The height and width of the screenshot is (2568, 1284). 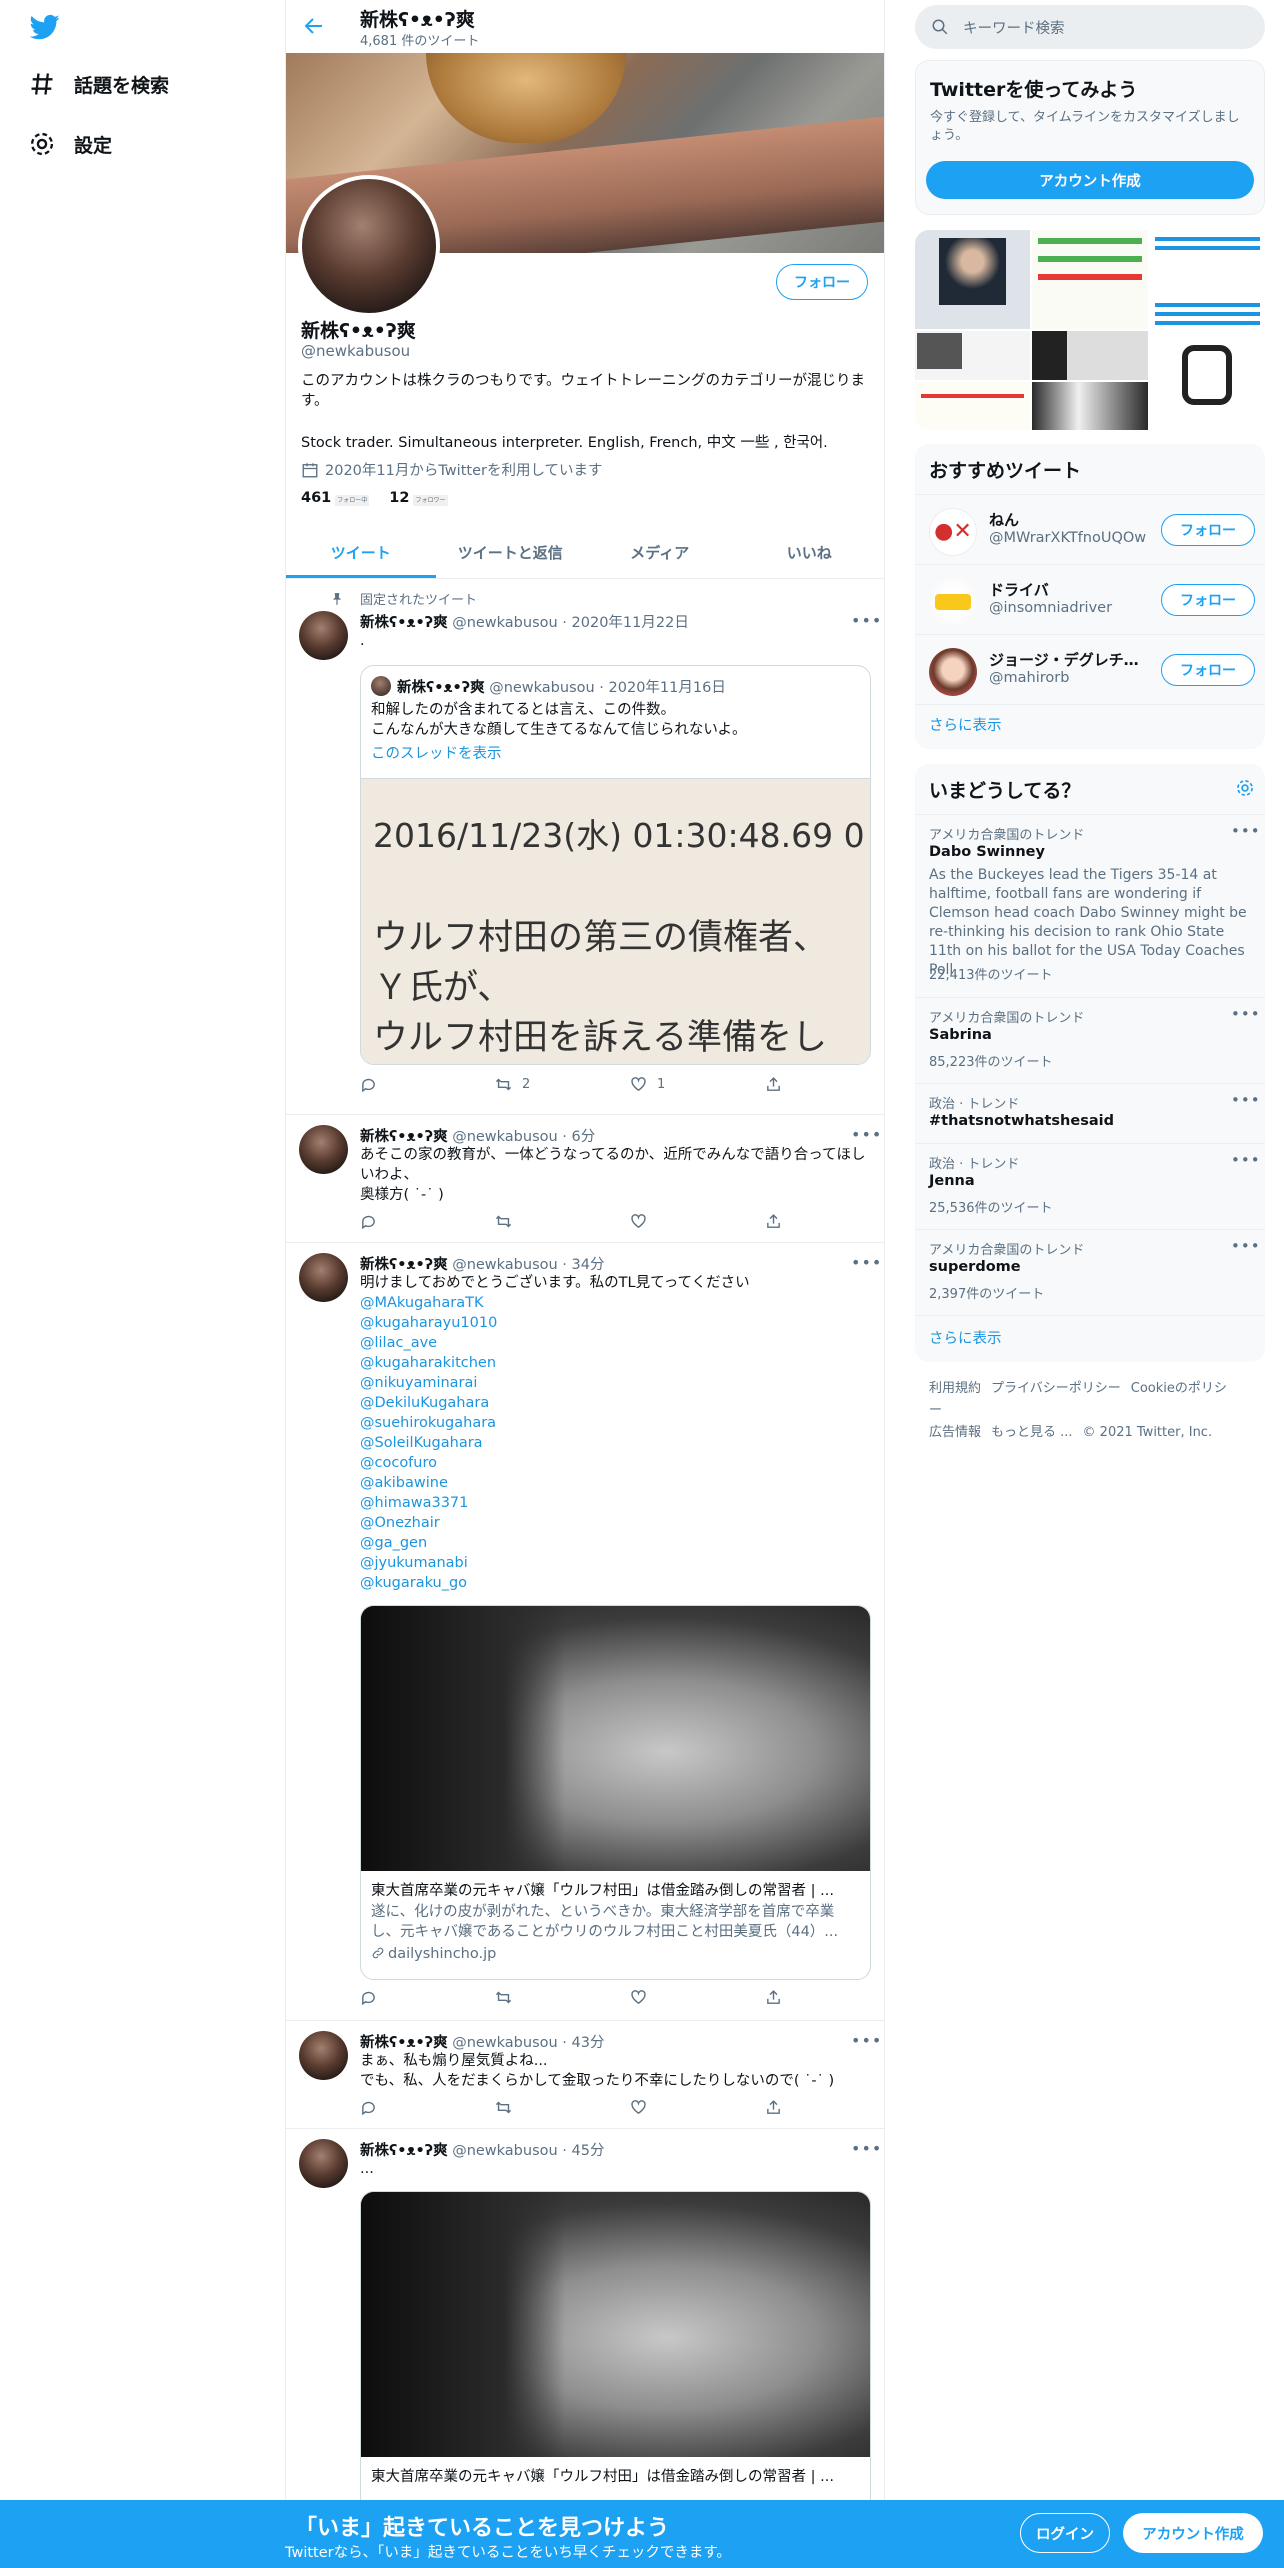 I want to click on recommended-user: ジョージ・デグレチャフ @mahirorb フォロー, so click(x=1090, y=669).